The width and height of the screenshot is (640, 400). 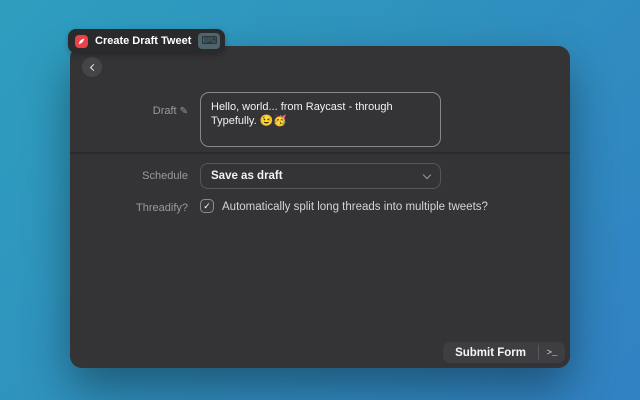 I want to click on schedule-selected-value: Save as draft, so click(x=247, y=176).